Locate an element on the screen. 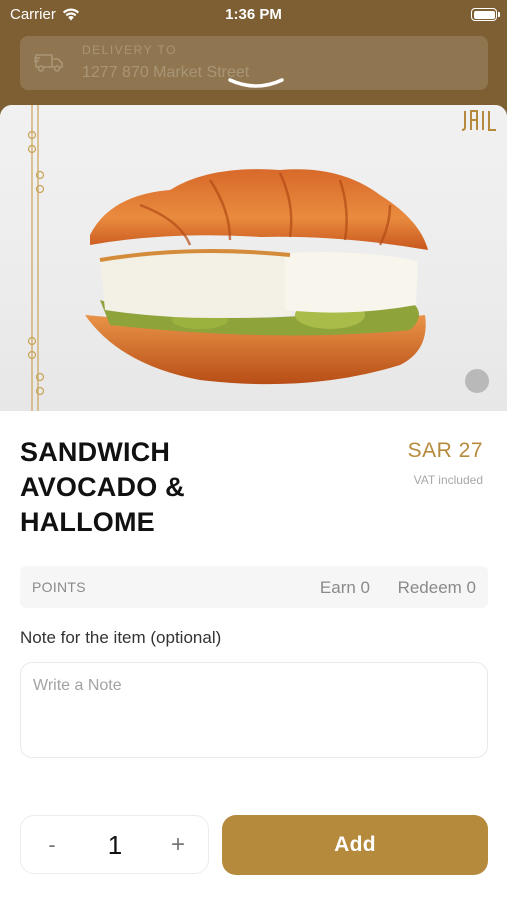 This screenshot has height=900, width=507. image-page-indicator is located at coordinates (477, 381).